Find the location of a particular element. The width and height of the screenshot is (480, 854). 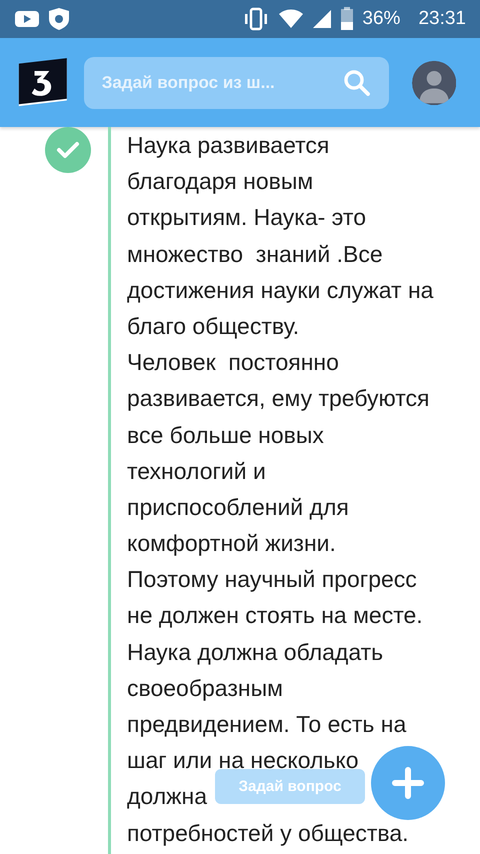

answer-line: своеобразным is located at coordinates (205, 688).